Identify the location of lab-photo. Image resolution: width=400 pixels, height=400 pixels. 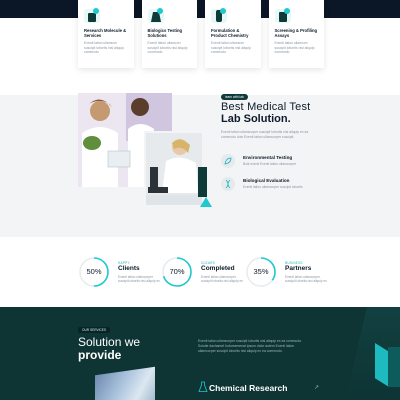
(125, 383).